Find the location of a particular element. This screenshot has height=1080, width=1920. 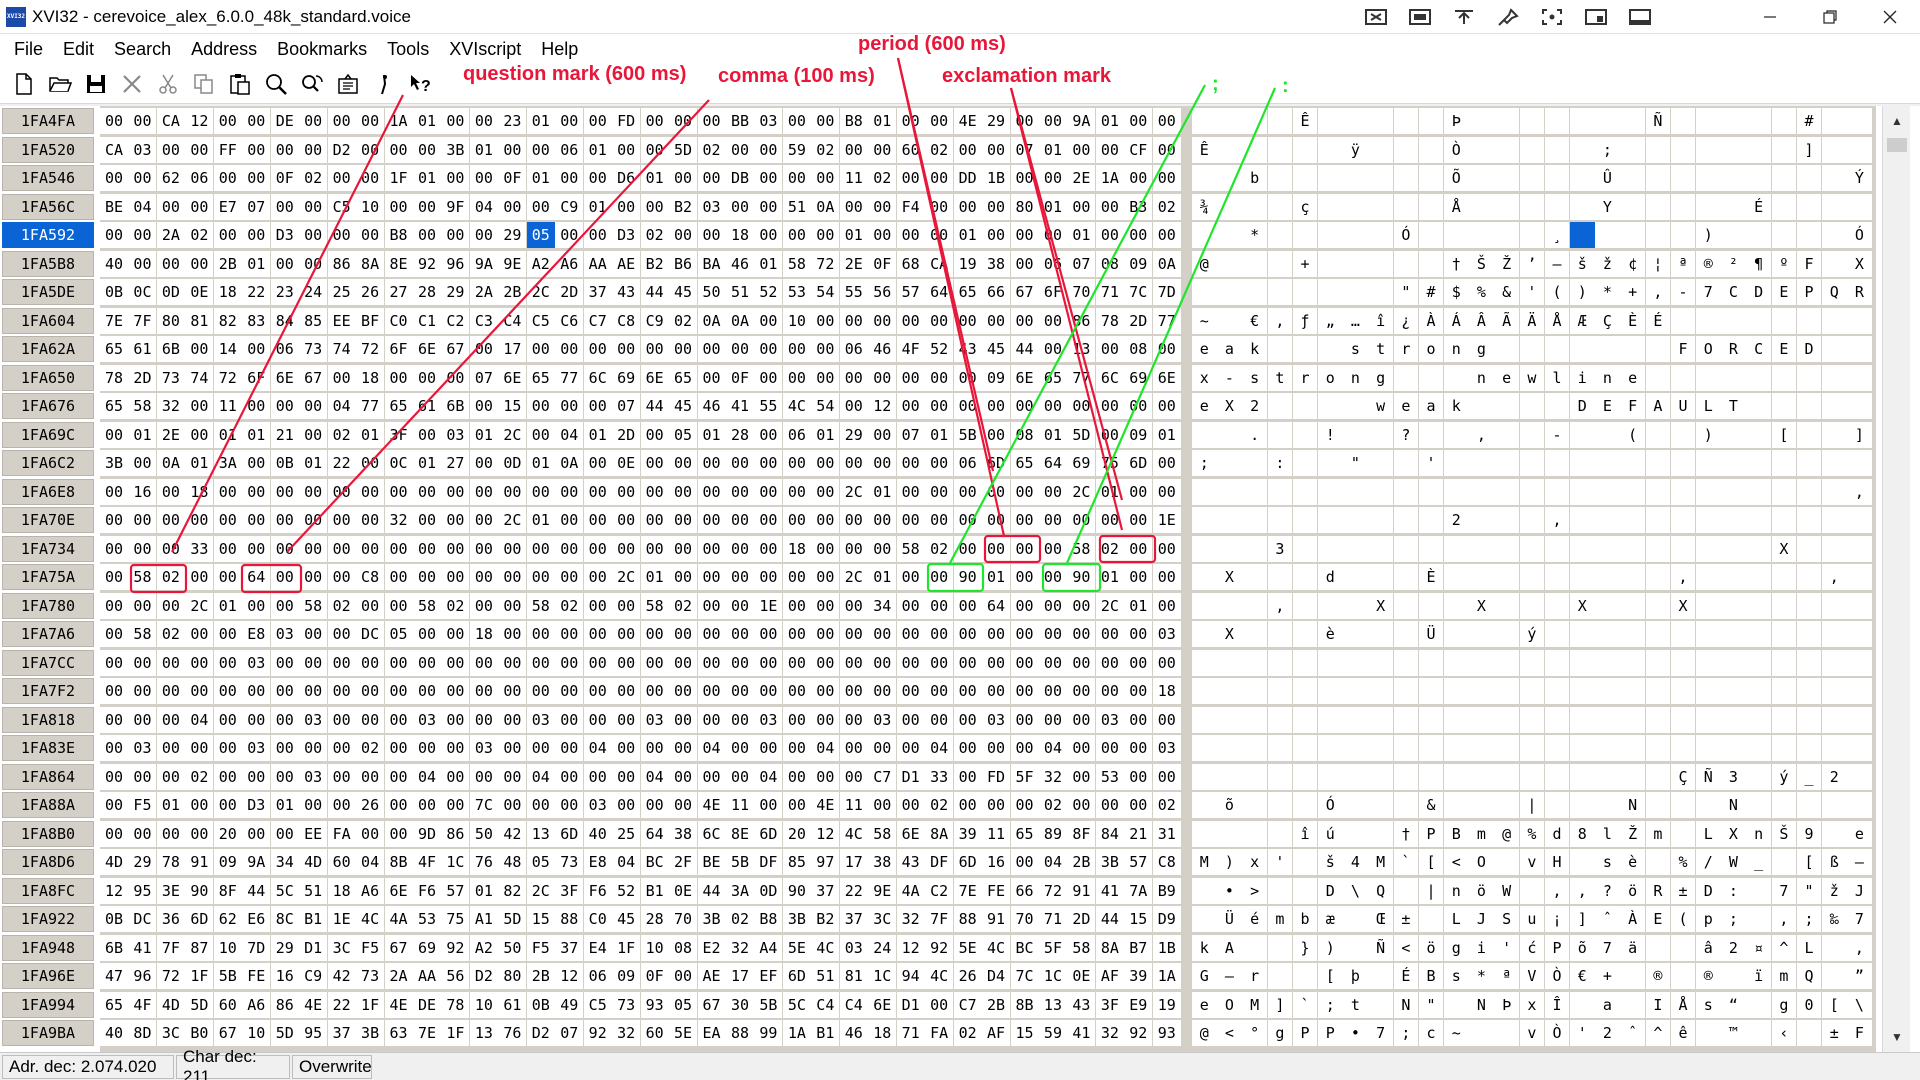

ascii-char: ê is located at coordinates (1683, 1033).